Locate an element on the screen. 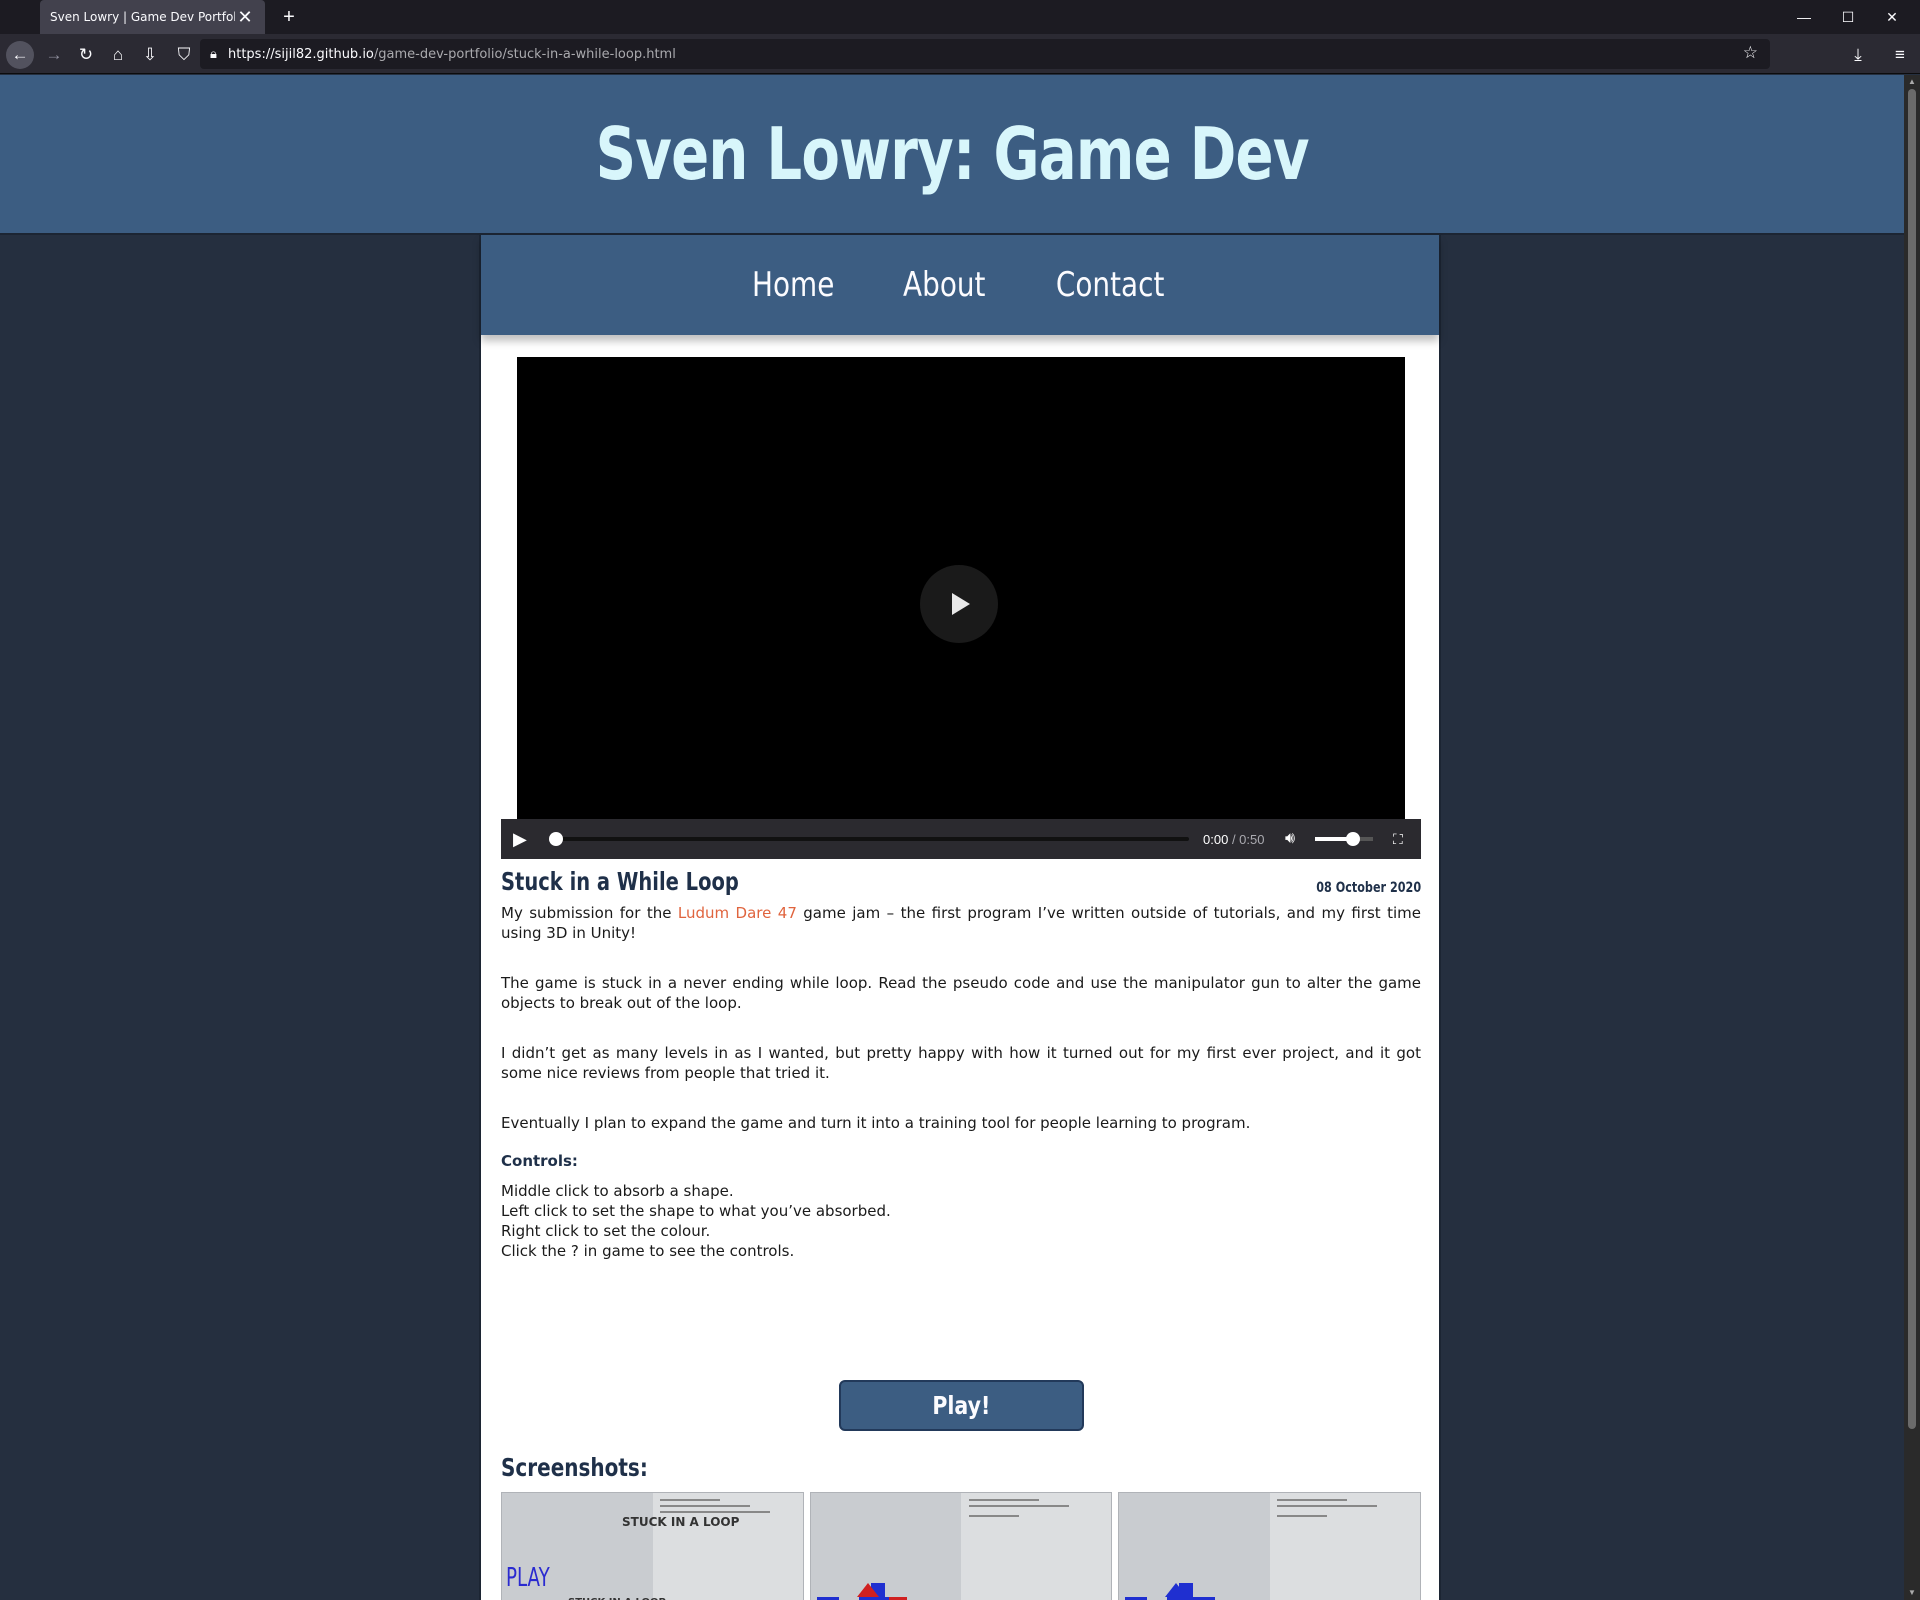  volume-knob is located at coordinates (1352, 839).